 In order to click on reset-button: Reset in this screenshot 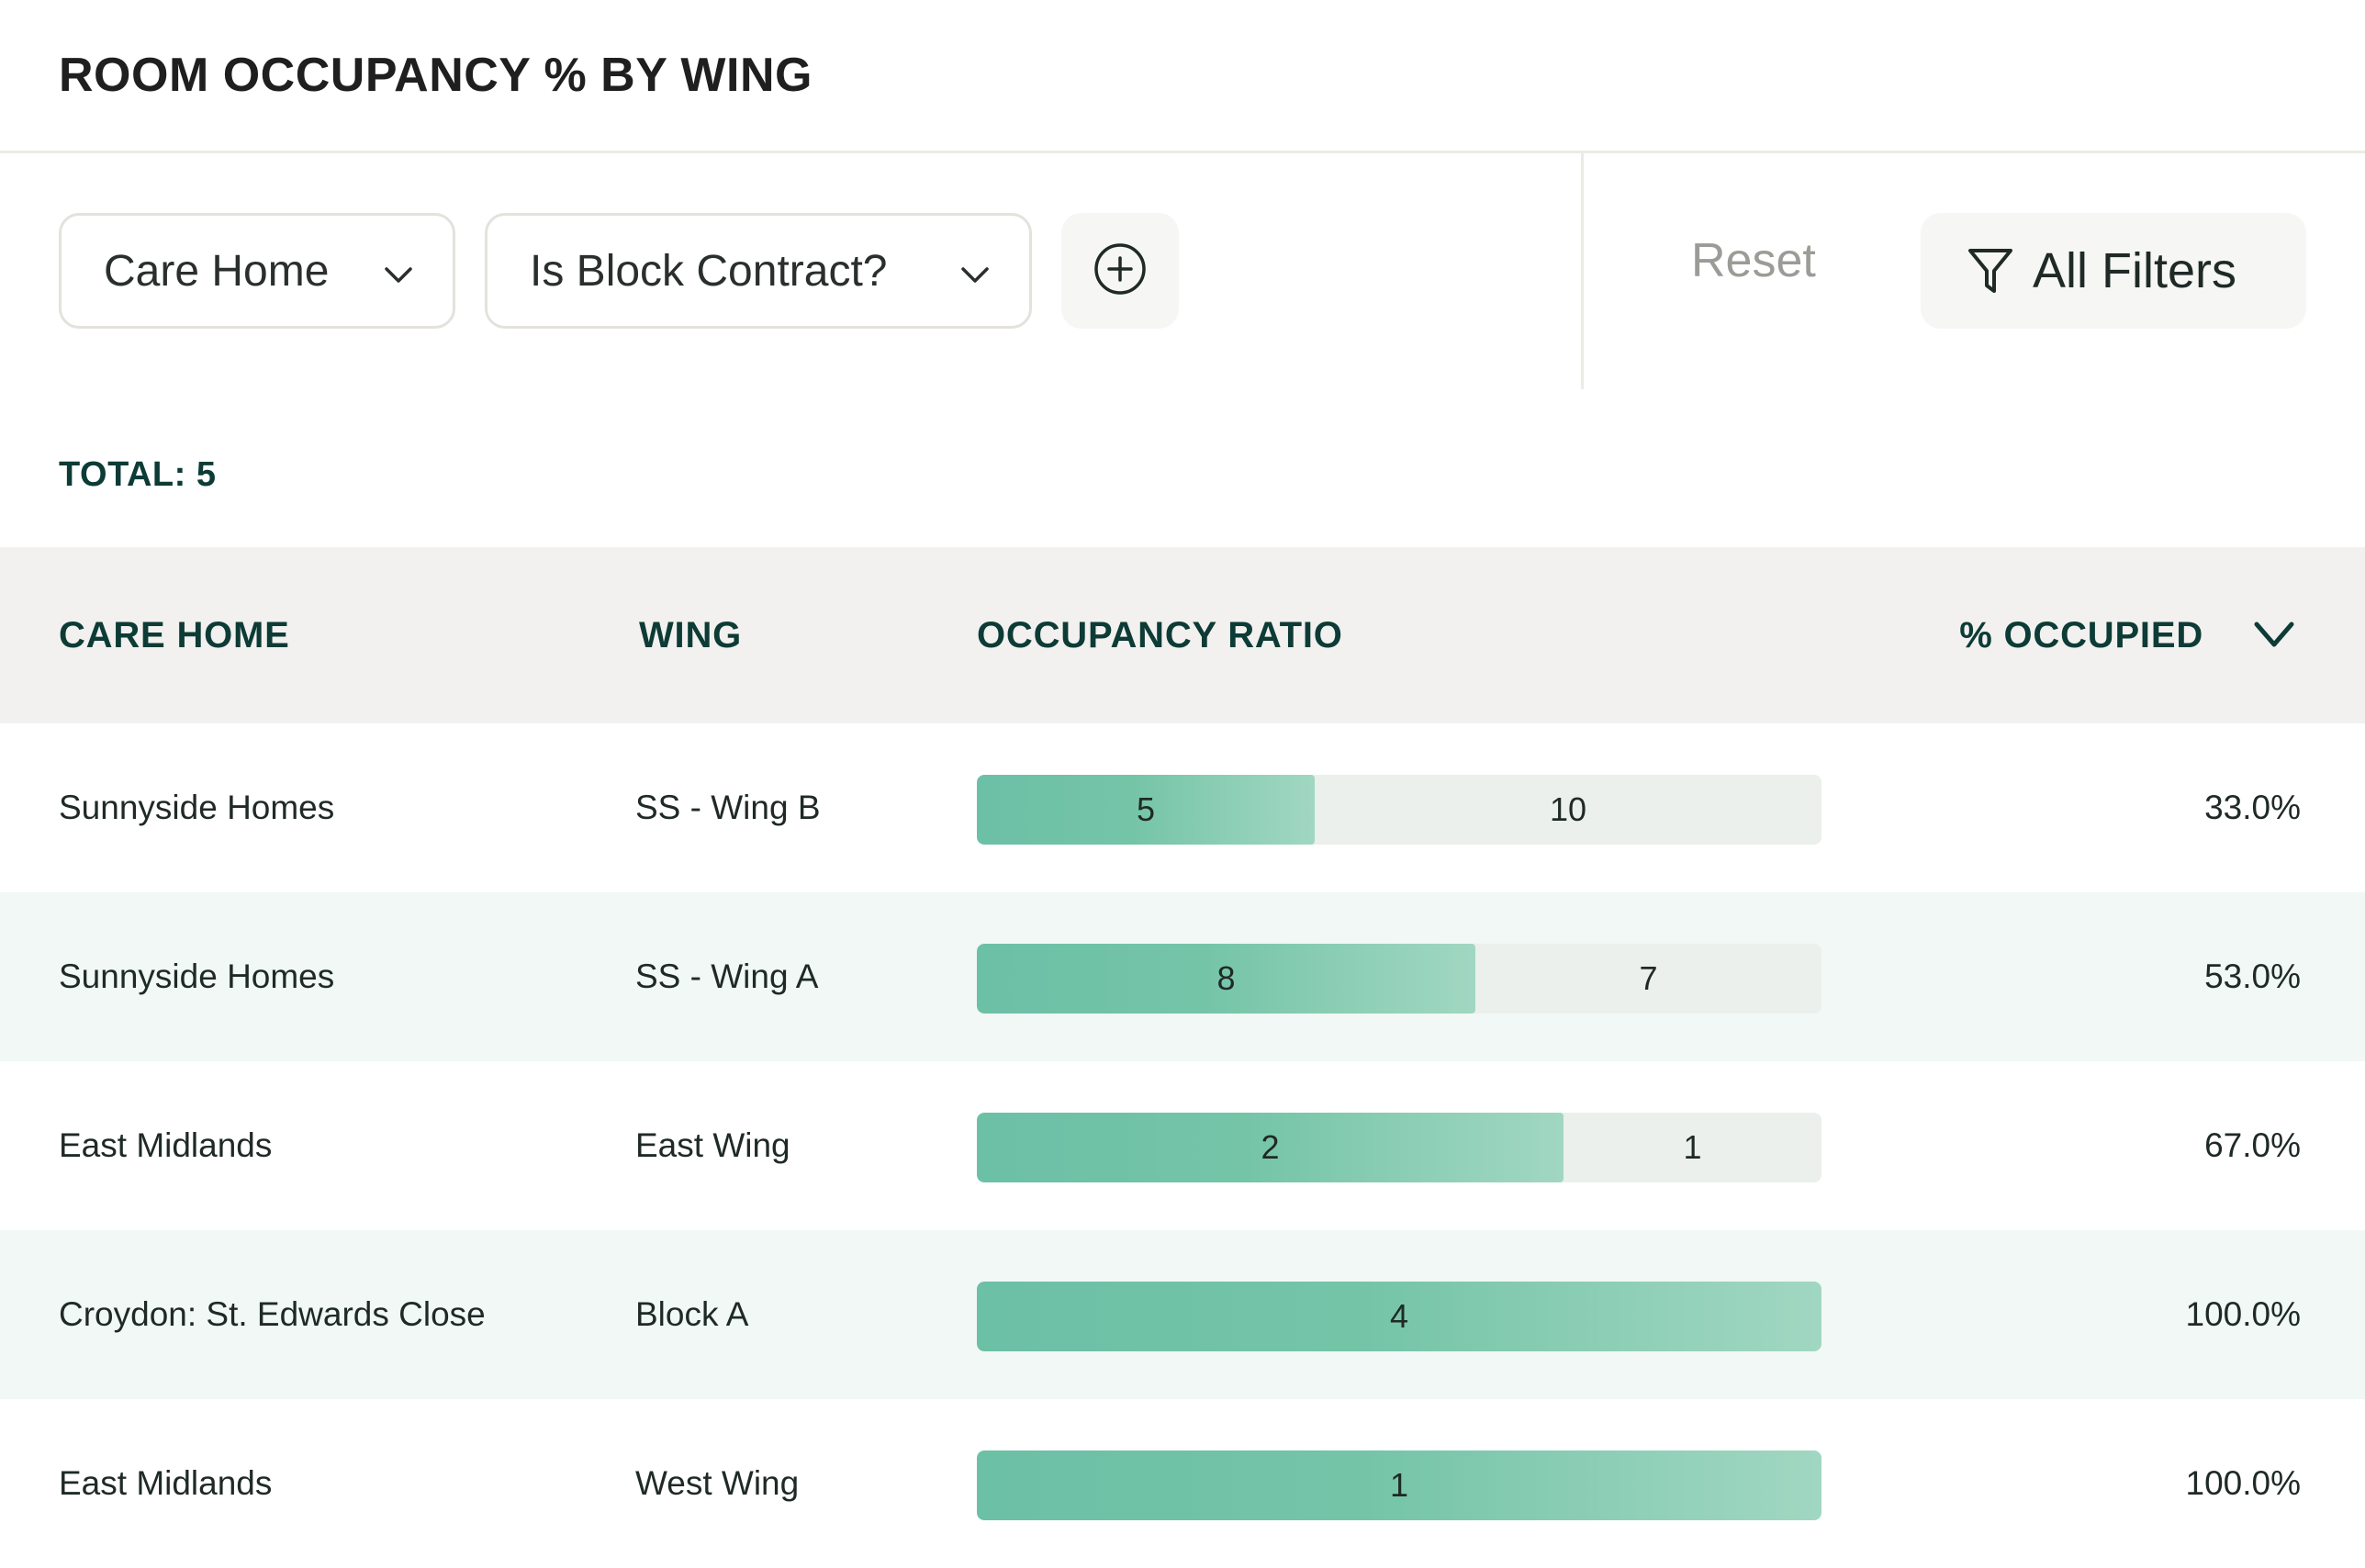, I will do `click(1753, 260)`.